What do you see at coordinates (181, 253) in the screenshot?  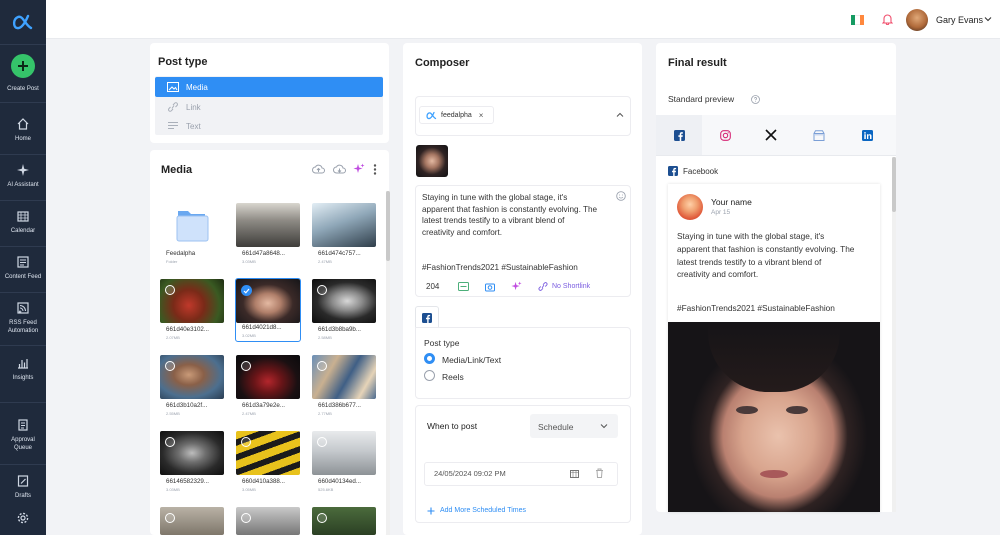 I see `media-item-name: Feedalpha` at bounding box center [181, 253].